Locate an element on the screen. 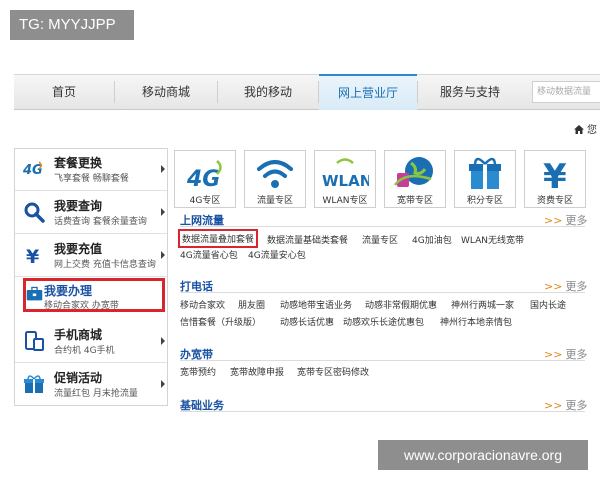 The height and width of the screenshot is (480, 600). sidebar-item-title: 我要办理 is located at coordinates (68, 291).